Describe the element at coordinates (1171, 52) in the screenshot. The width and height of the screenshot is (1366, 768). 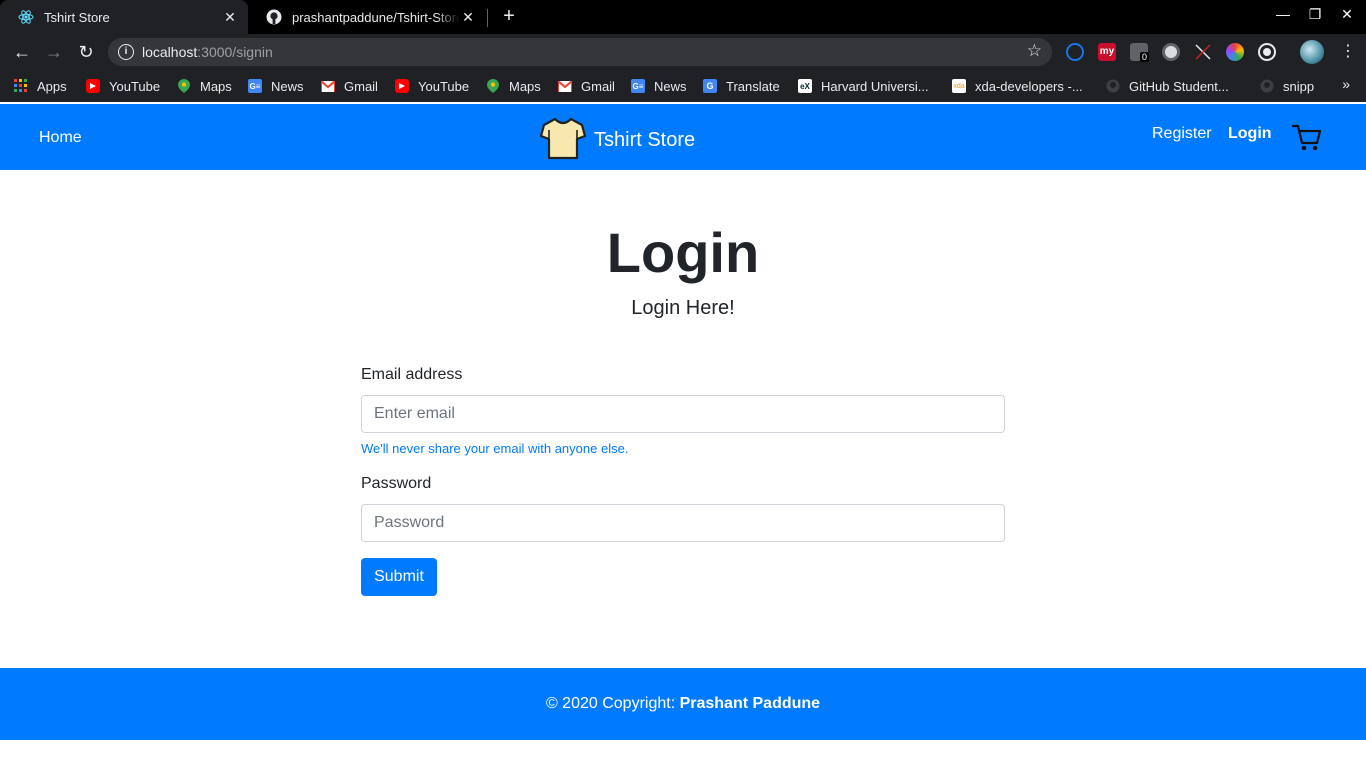
I see `extension-record-icon` at that location.